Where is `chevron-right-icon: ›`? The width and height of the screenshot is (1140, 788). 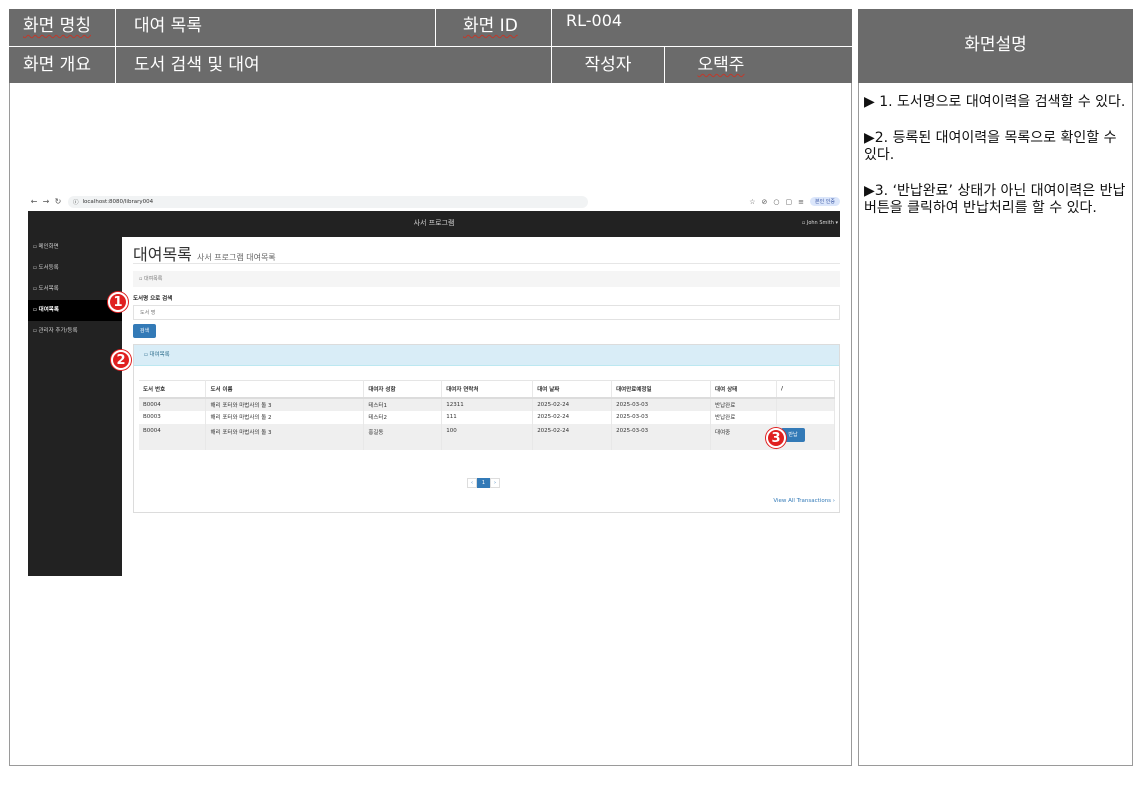
chevron-right-icon: › is located at coordinates (833, 501).